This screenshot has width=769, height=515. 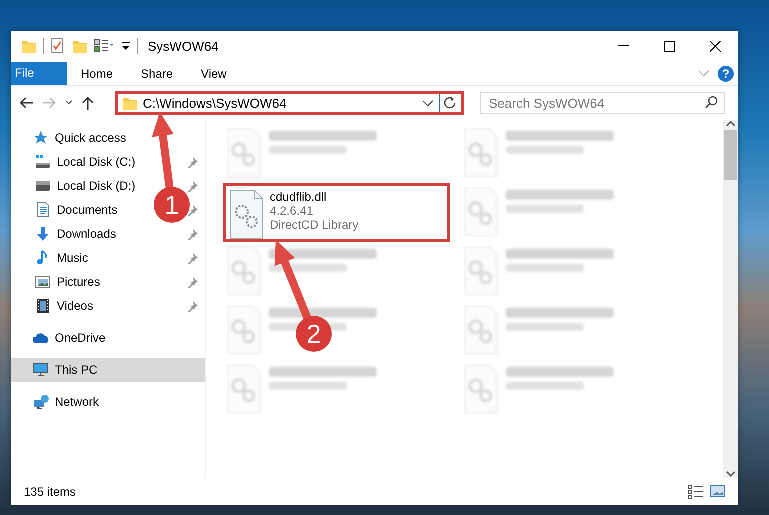 I want to click on file-menu-tab: File, so click(x=39, y=73).